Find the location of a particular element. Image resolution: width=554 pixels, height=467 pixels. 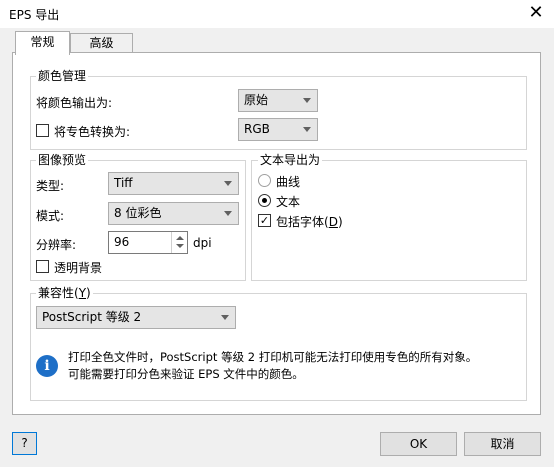

chevron-up-icon is located at coordinates (180, 238).